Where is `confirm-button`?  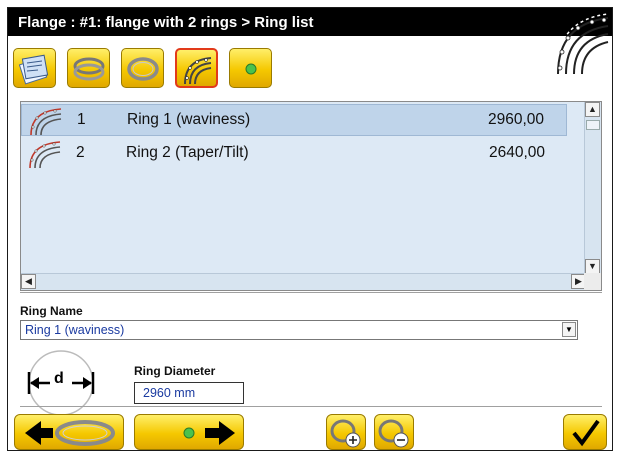 confirm-button is located at coordinates (585, 432).